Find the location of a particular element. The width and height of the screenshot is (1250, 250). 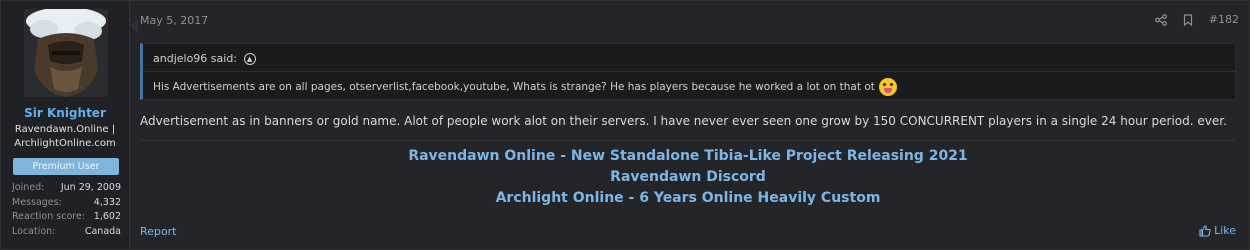

stat-value: Canada is located at coordinates (102, 231).